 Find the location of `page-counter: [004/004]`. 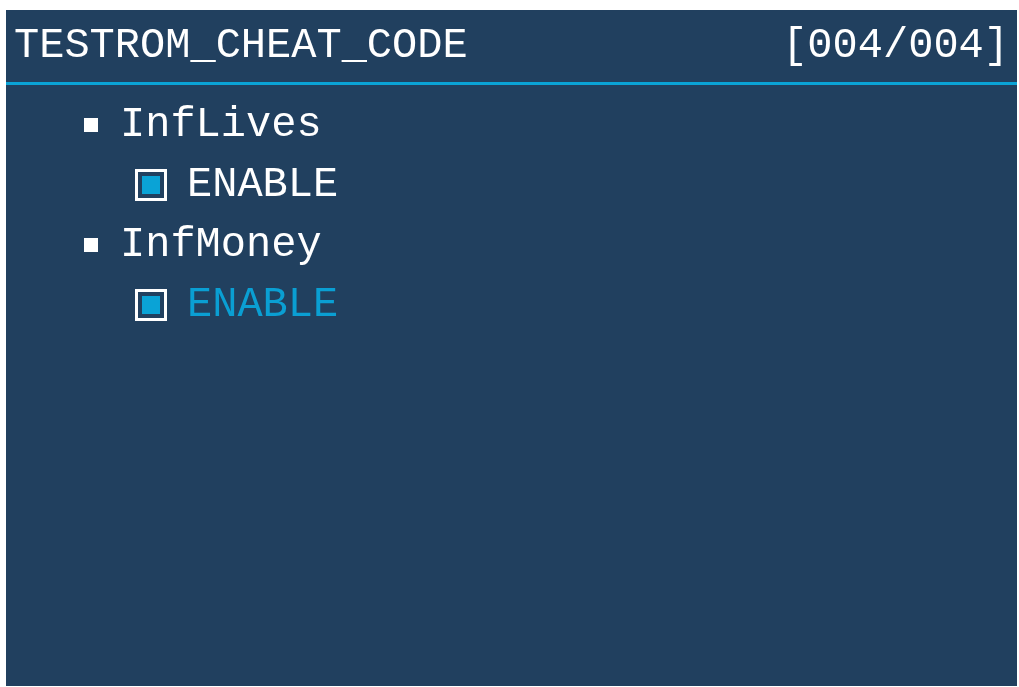

page-counter: [004/004] is located at coordinates (895, 46).